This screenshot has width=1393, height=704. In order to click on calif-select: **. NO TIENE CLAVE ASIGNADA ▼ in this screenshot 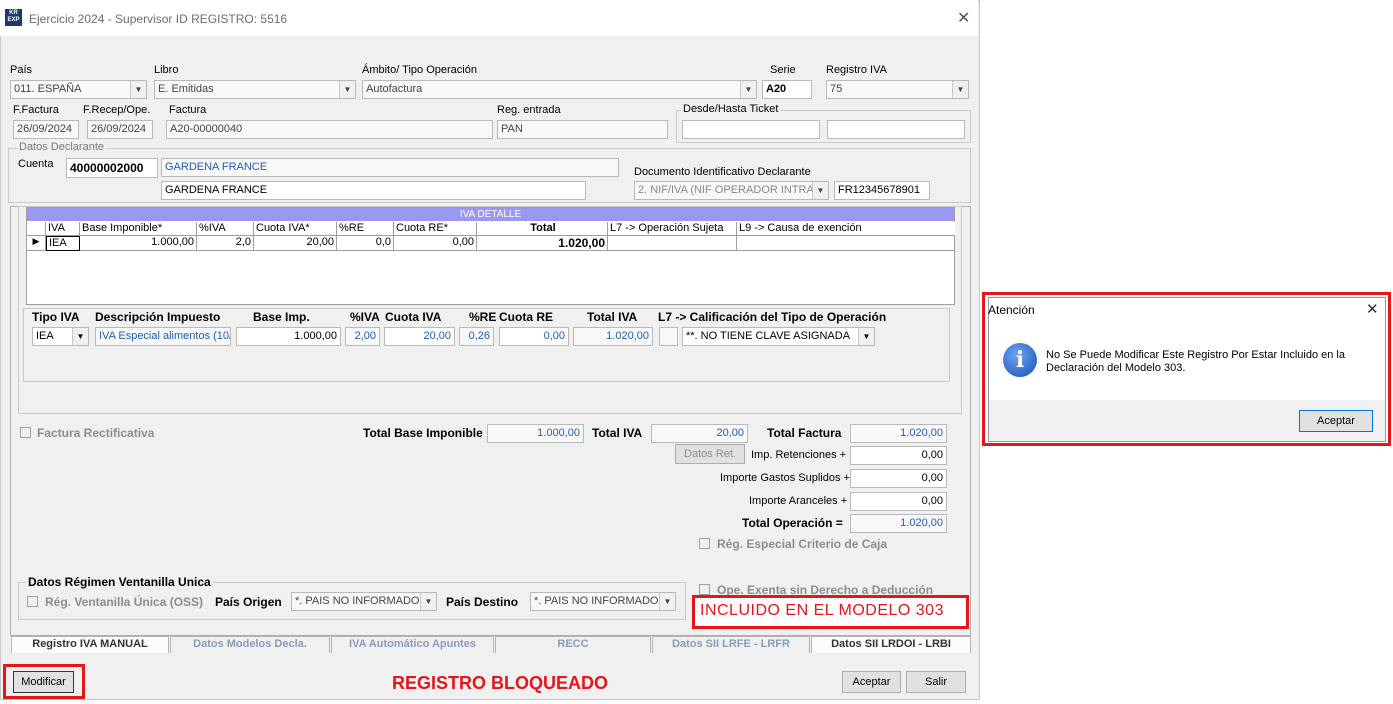, I will do `click(778, 336)`.